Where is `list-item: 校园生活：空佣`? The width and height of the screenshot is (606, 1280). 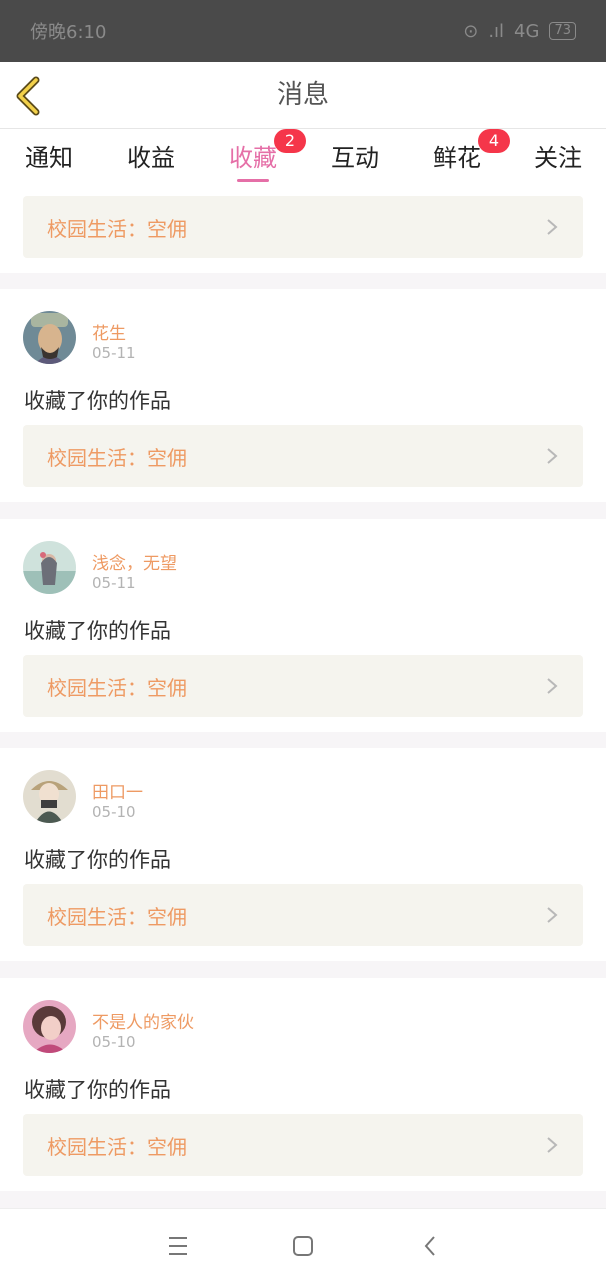
list-item: 校园生活：空佣 is located at coordinates (303, 227).